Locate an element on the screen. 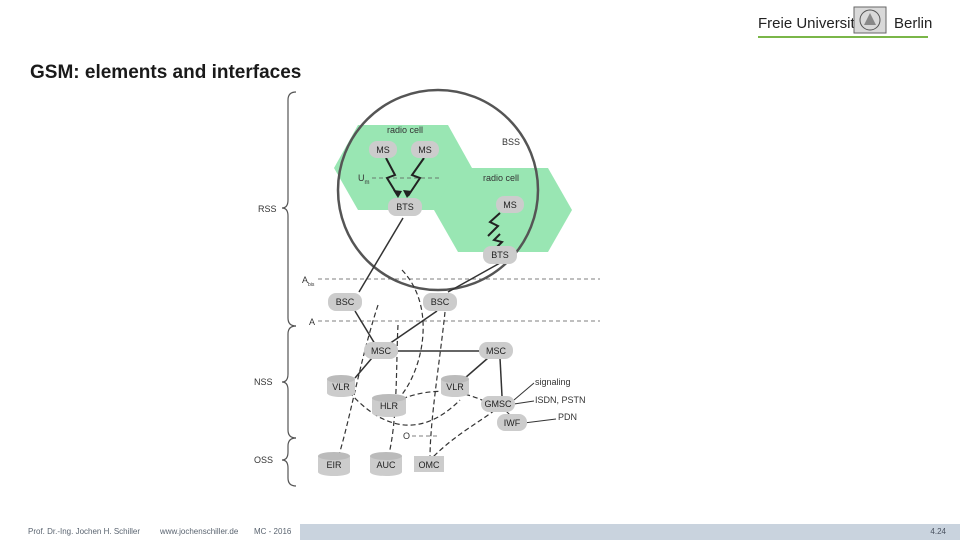 The image size is (960, 540). hlr-label: HLR is located at coordinates (389, 406).